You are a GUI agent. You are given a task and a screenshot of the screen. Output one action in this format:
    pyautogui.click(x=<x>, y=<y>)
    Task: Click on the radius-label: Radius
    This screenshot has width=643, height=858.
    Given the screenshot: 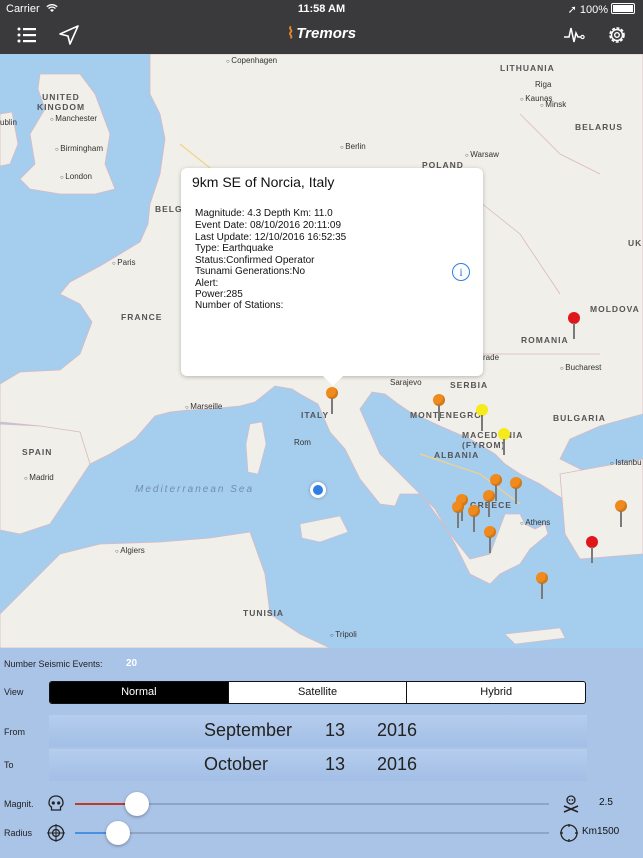 What is the action you would take?
    pyautogui.click(x=18, y=833)
    